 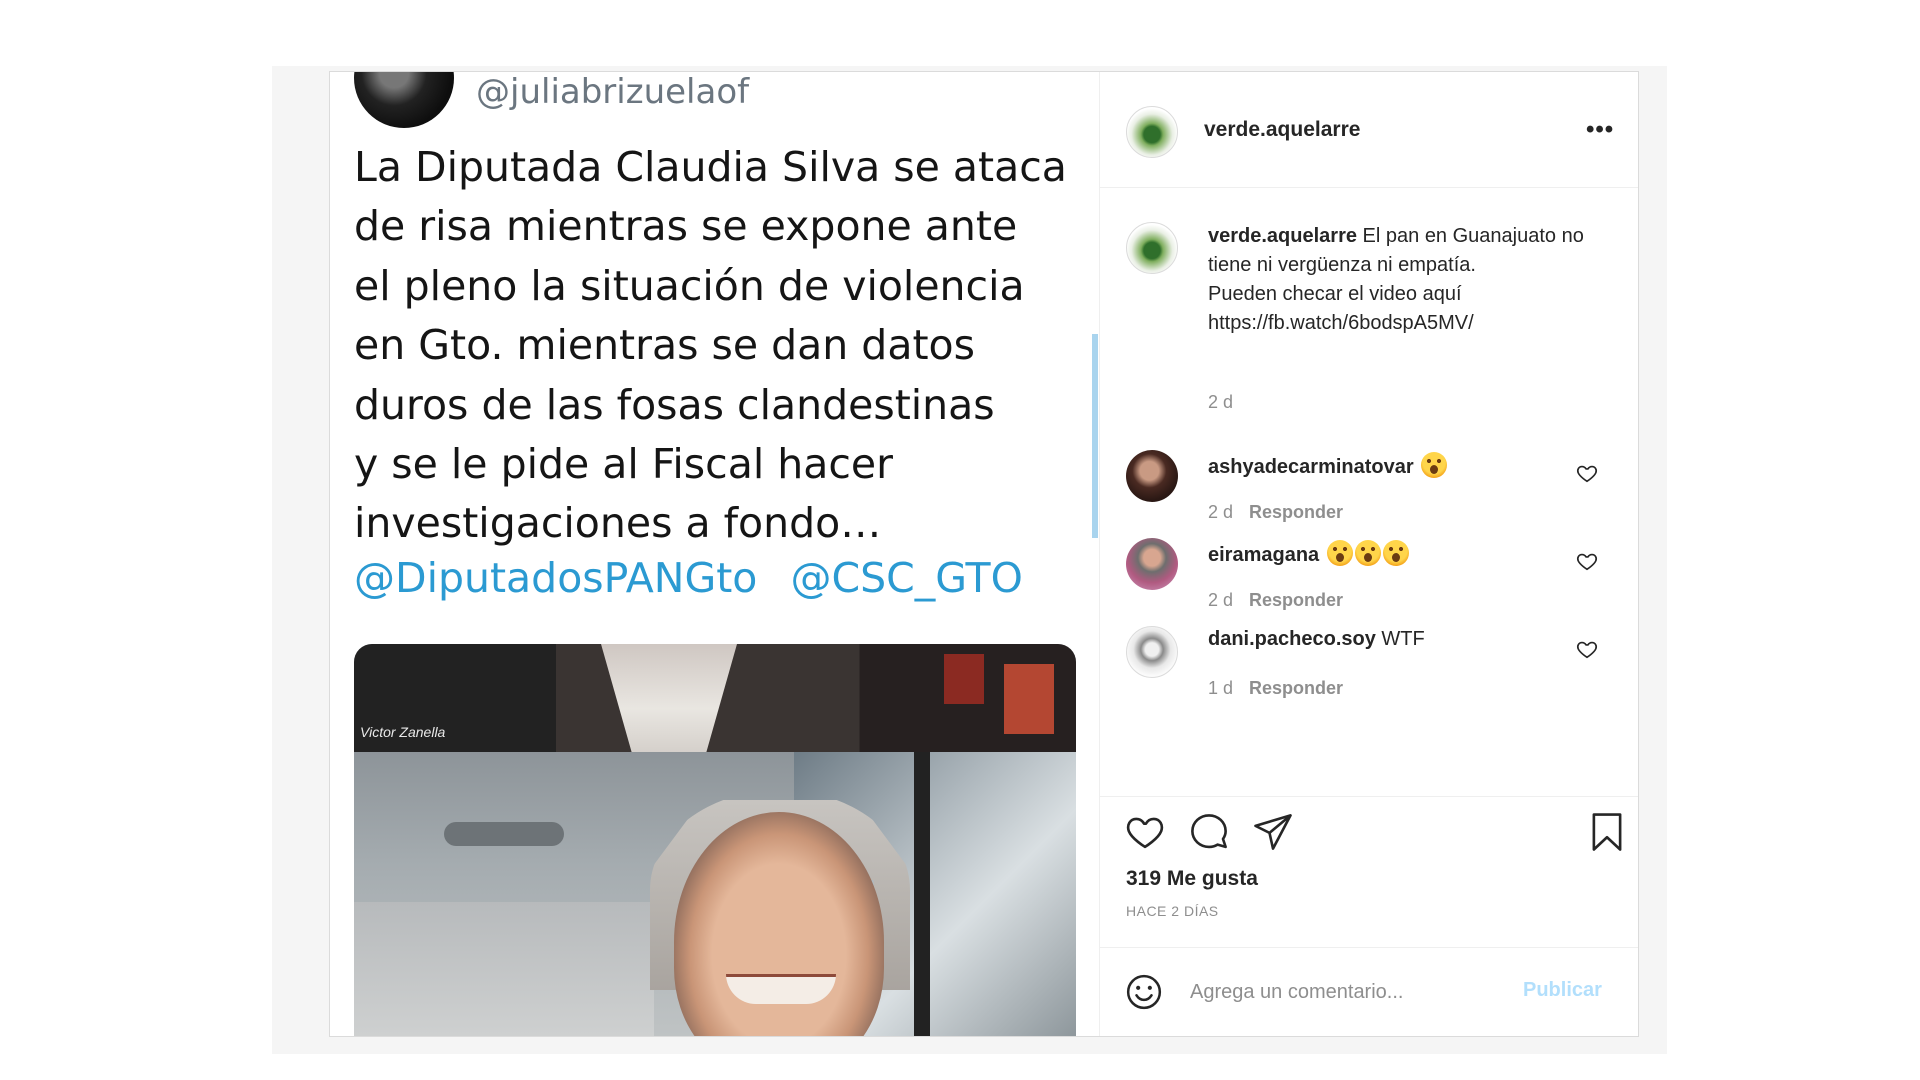 I want to click on heart-icon, so click(x=1145, y=832).